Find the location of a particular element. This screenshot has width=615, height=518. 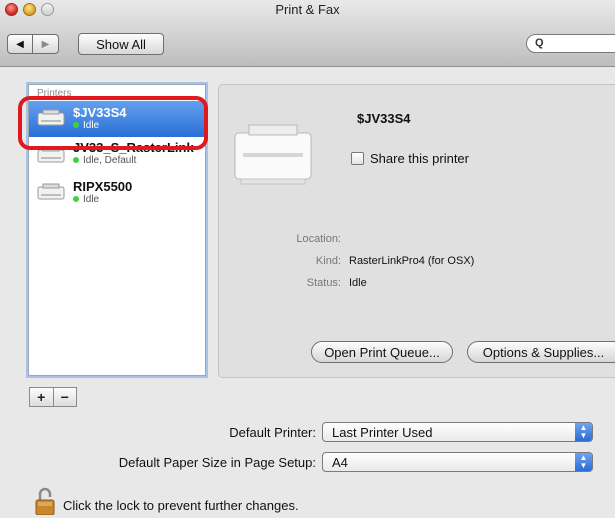

location-label: Location: is located at coordinates (318, 239).